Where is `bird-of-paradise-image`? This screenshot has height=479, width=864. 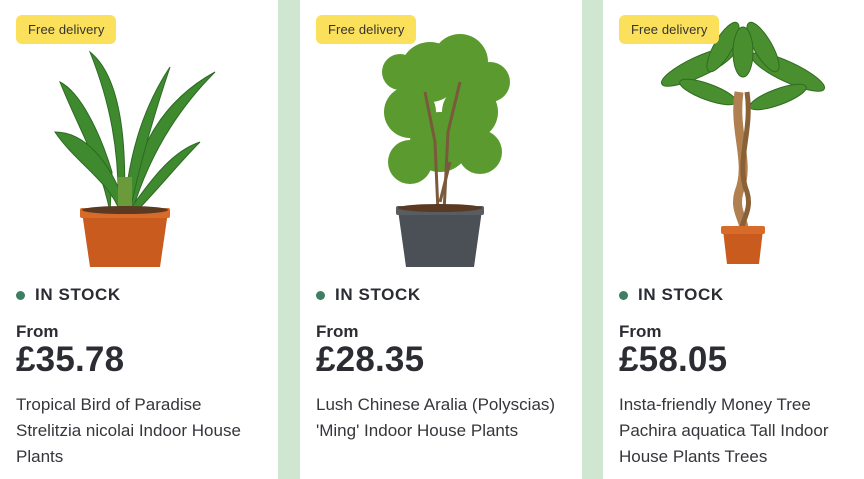 bird-of-paradise-image is located at coordinates (140, 142).